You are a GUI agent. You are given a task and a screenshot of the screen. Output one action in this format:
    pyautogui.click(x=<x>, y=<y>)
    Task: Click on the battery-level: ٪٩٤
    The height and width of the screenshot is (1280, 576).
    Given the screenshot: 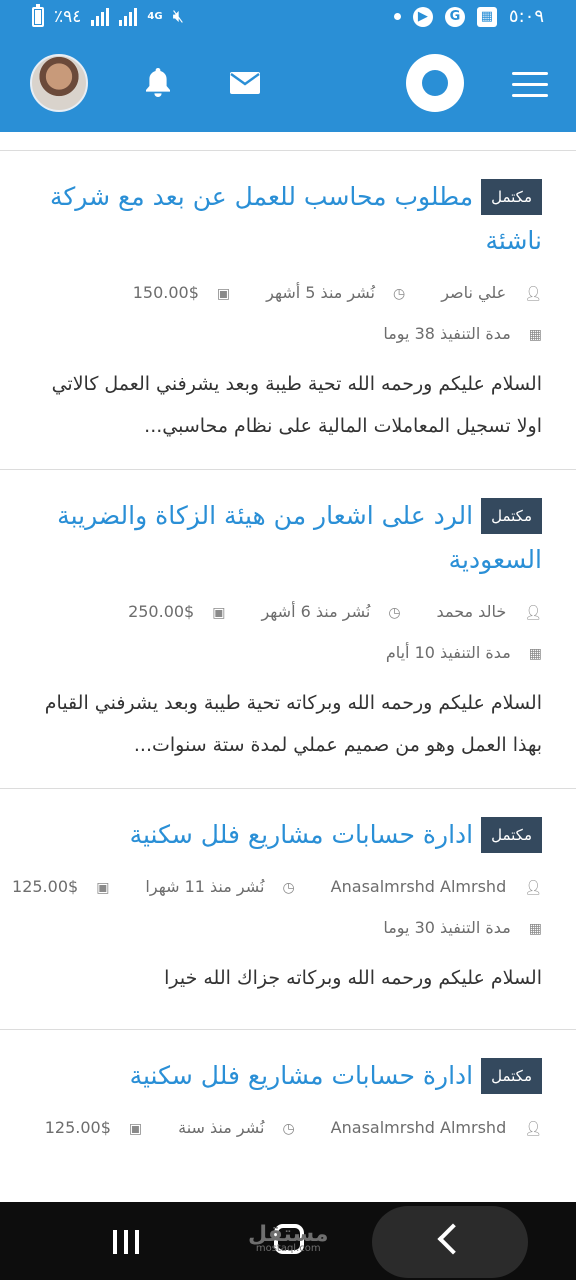 What is the action you would take?
    pyautogui.click(x=68, y=16)
    